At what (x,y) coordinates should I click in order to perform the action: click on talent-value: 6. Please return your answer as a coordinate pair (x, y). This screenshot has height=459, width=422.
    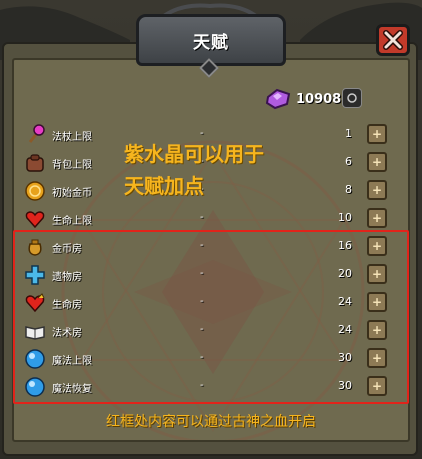
    Looking at the image, I should click on (348, 161).